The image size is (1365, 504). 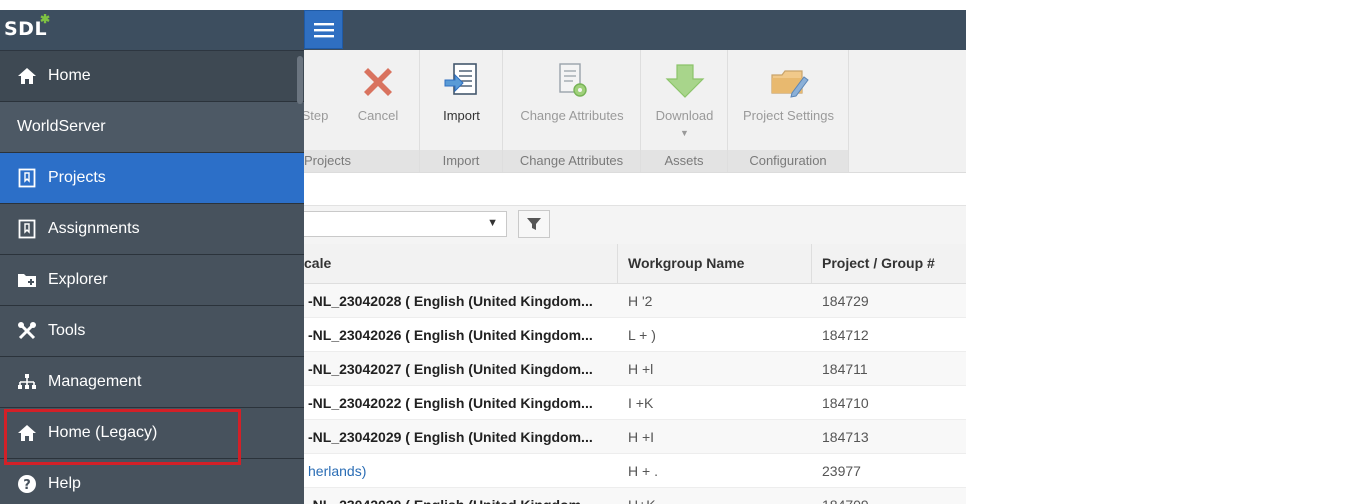 I want to click on cancel-button: Cancel, so click(x=378, y=92).